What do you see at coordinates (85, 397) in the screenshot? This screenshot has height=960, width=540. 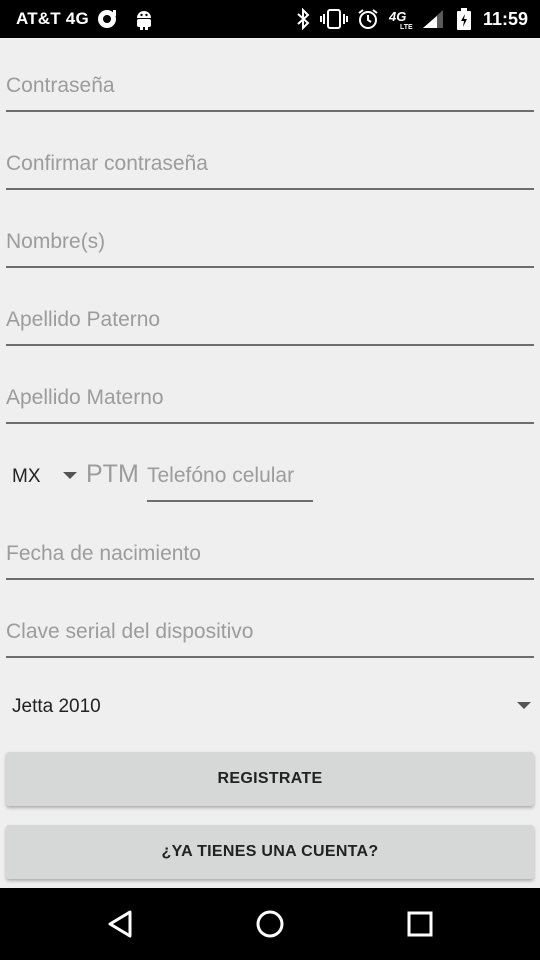 I see `maternal-surname-placeholder: Apellido Materno` at bounding box center [85, 397].